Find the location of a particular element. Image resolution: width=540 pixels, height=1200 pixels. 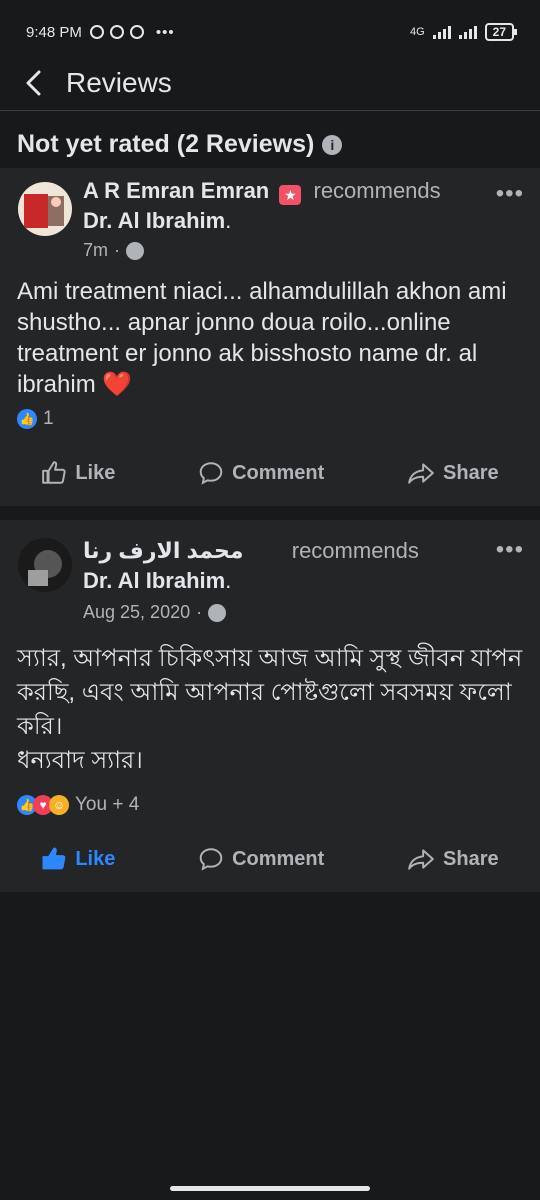

back-arrow-icon is located at coordinates (34, 83).